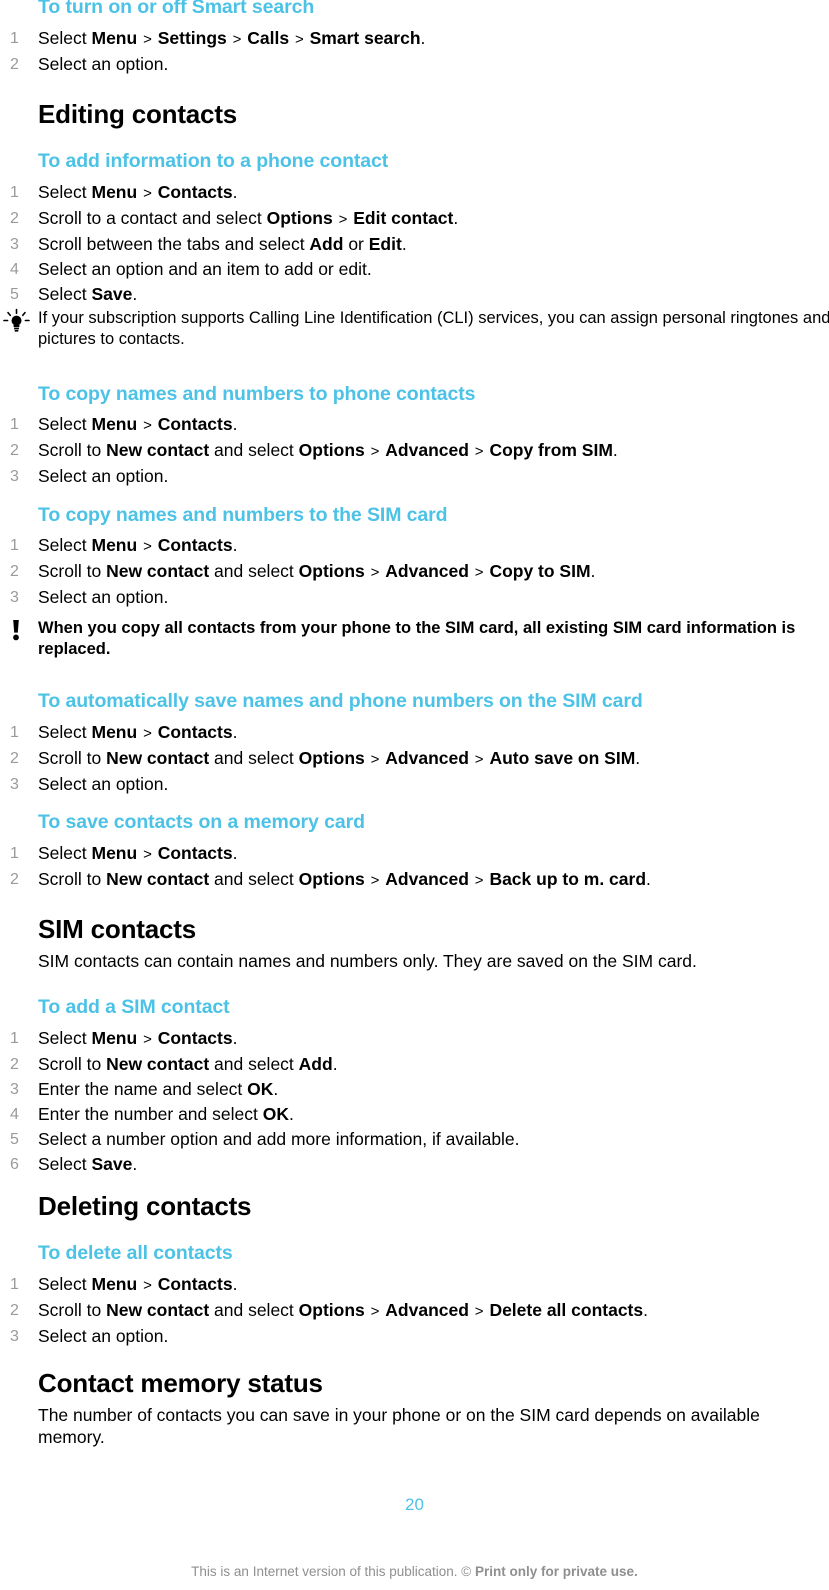 The height and width of the screenshot is (1590, 829). Describe the element at coordinates (174, 1064) in the screenshot. I see `list-item: Scroll to New contact and select Add.` at that location.